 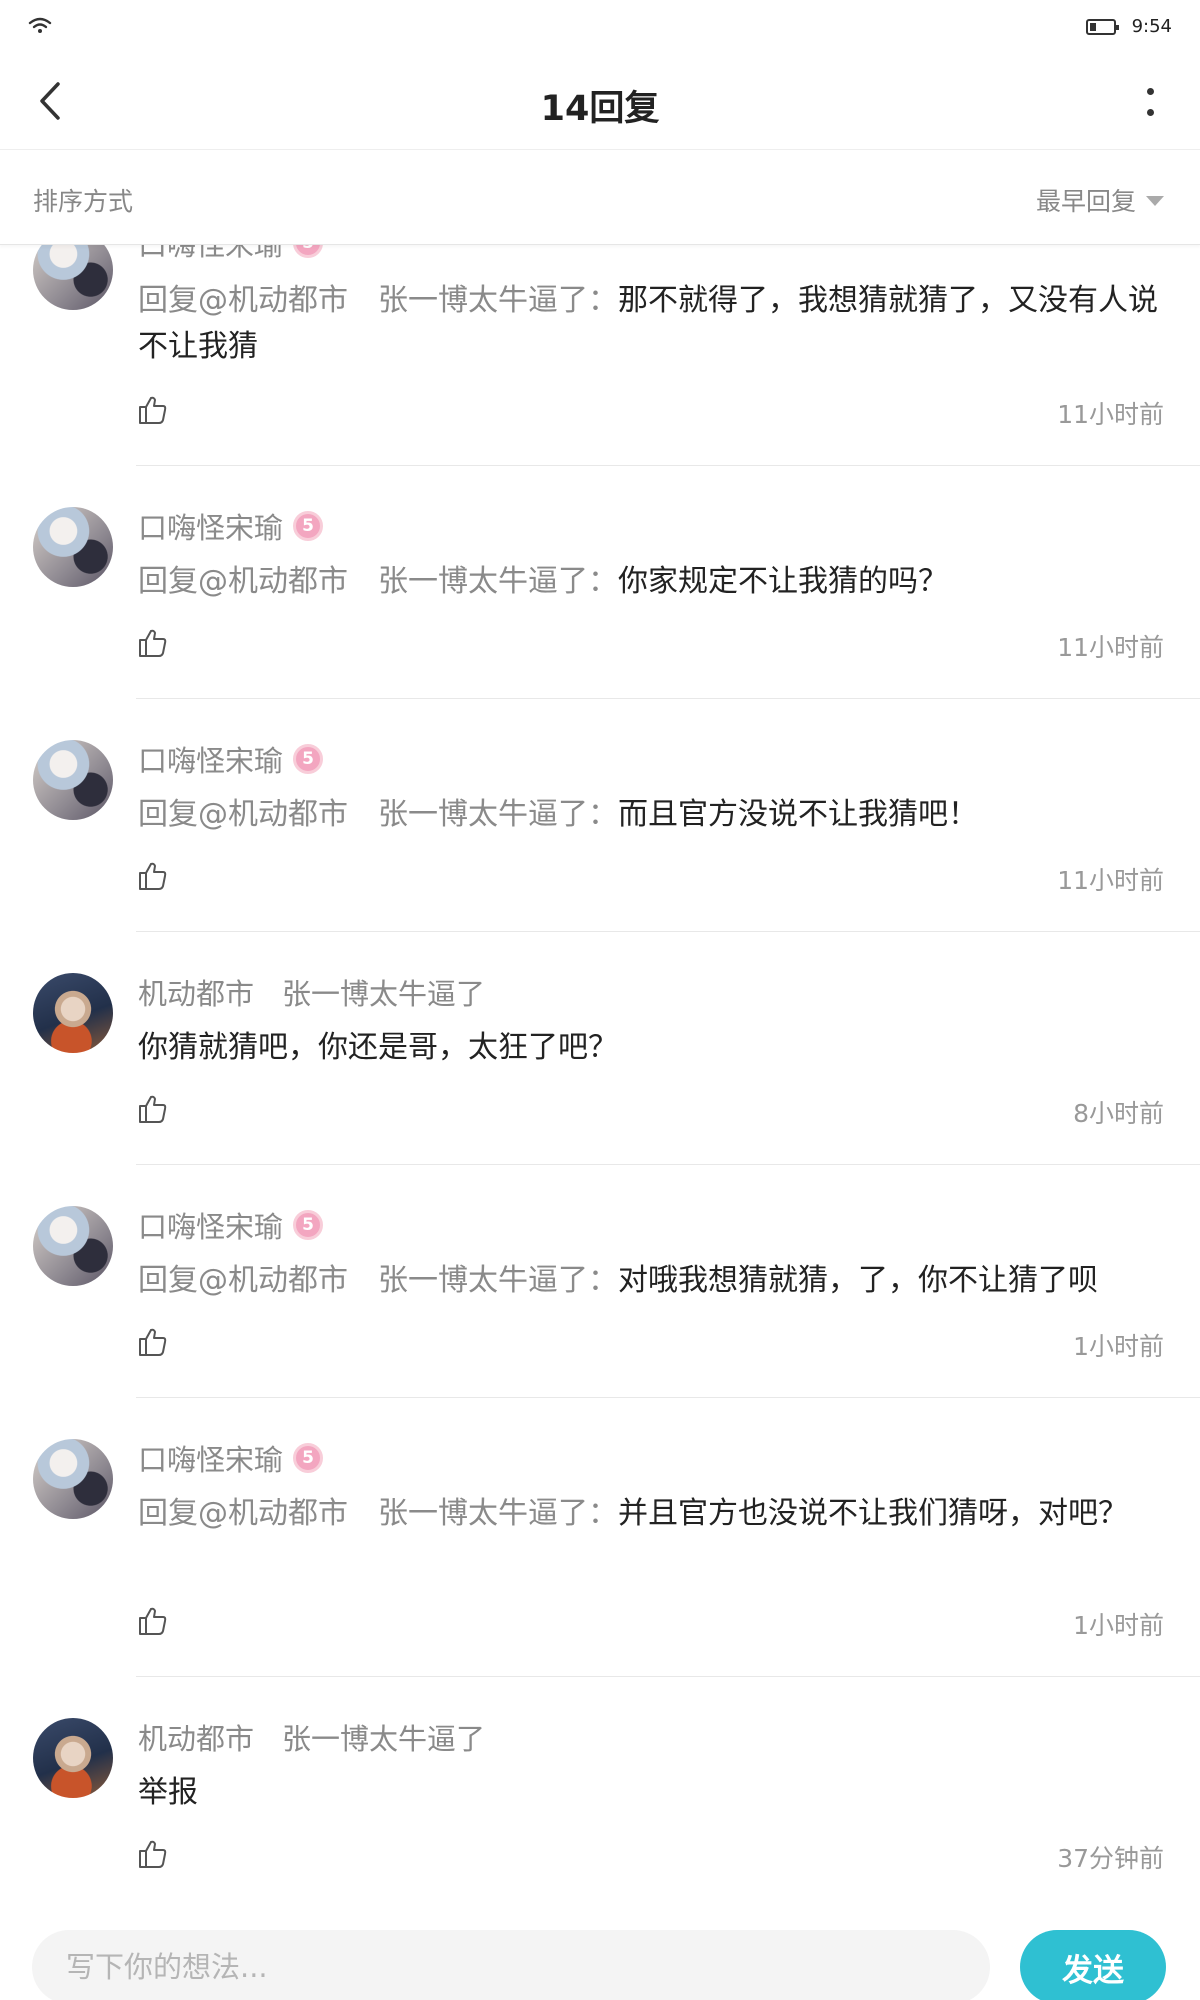 What do you see at coordinates (378, 1047) in the screenshot?
I see `reply-text: 你猜就猜吧，你还是哥，太狂了吧？` at bounding box center [378, 1047].